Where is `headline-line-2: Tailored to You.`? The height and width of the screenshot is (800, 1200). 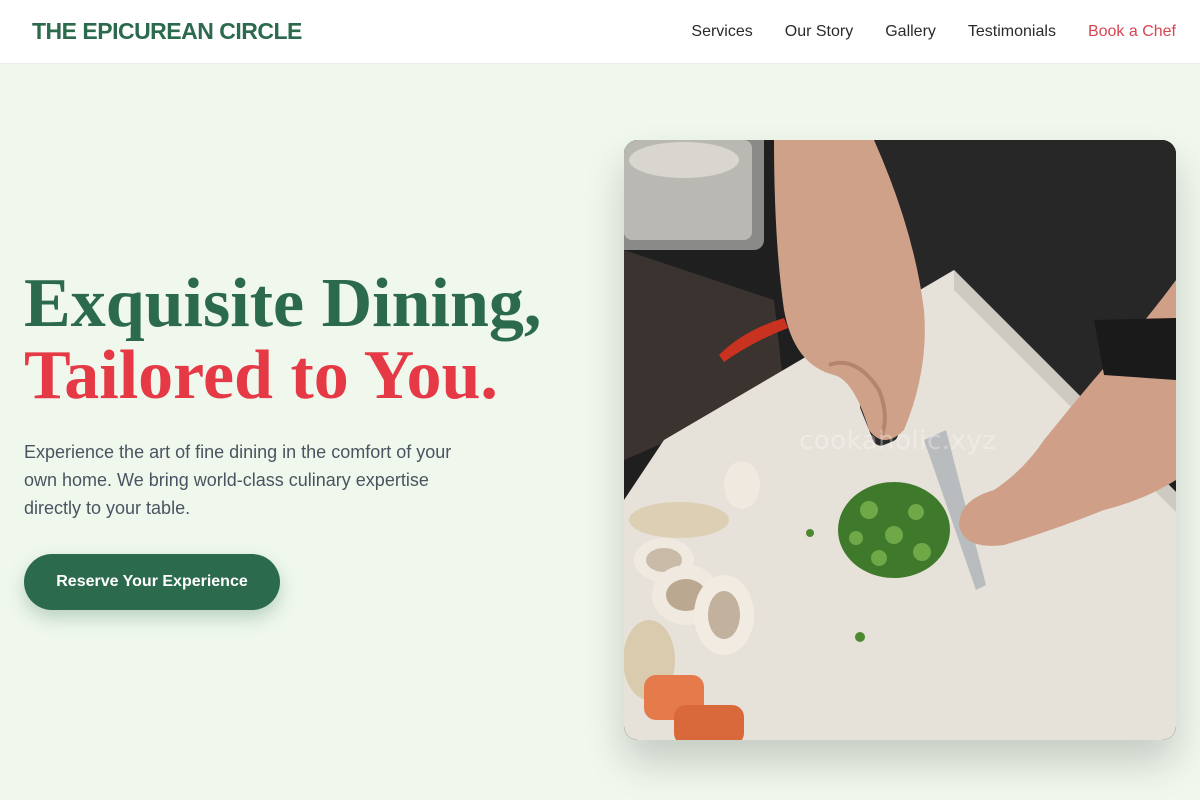
headline-line-2: Tailored to You. is located at coordinates (261, 375).